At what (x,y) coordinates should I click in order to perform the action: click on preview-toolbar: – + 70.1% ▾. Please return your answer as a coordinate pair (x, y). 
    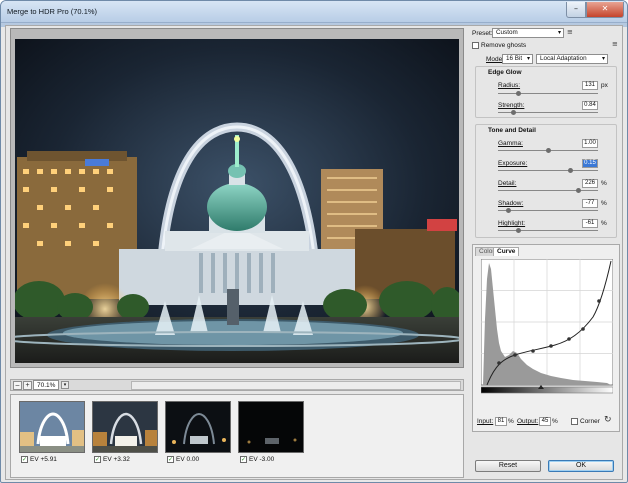
    Looking at the image, I should click on (237, 385).